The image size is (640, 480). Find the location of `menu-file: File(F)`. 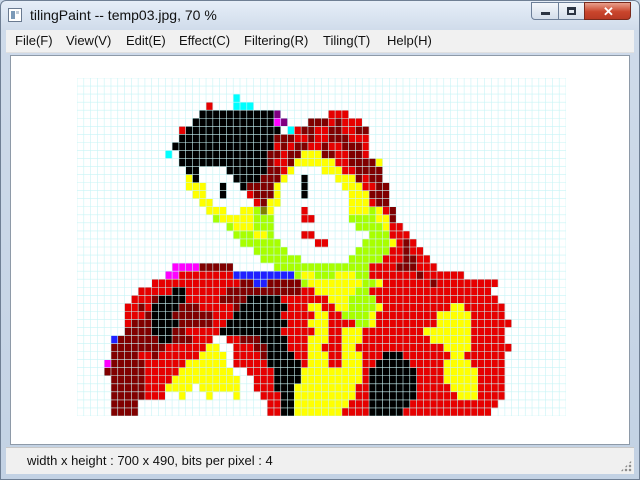

menu-file: File(F) is located at coordinates (34, 40).